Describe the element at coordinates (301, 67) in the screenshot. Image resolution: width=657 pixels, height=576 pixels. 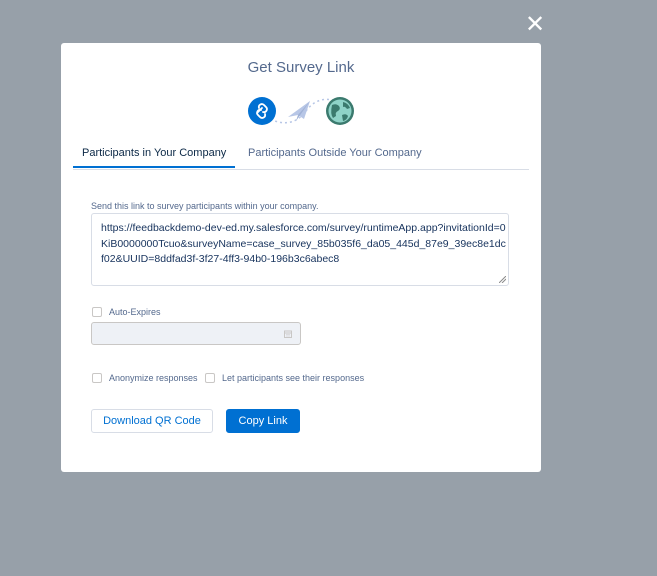
I see `modal-title: Get Survey Link` at that location.